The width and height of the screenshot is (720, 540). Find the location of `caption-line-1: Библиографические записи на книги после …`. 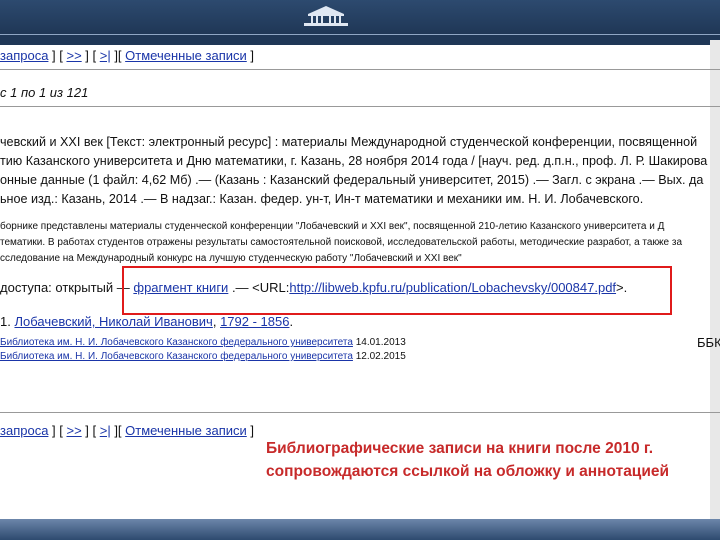

caption-line-1: Библиографические записи на книги после … is located at coordinates (460, 448).